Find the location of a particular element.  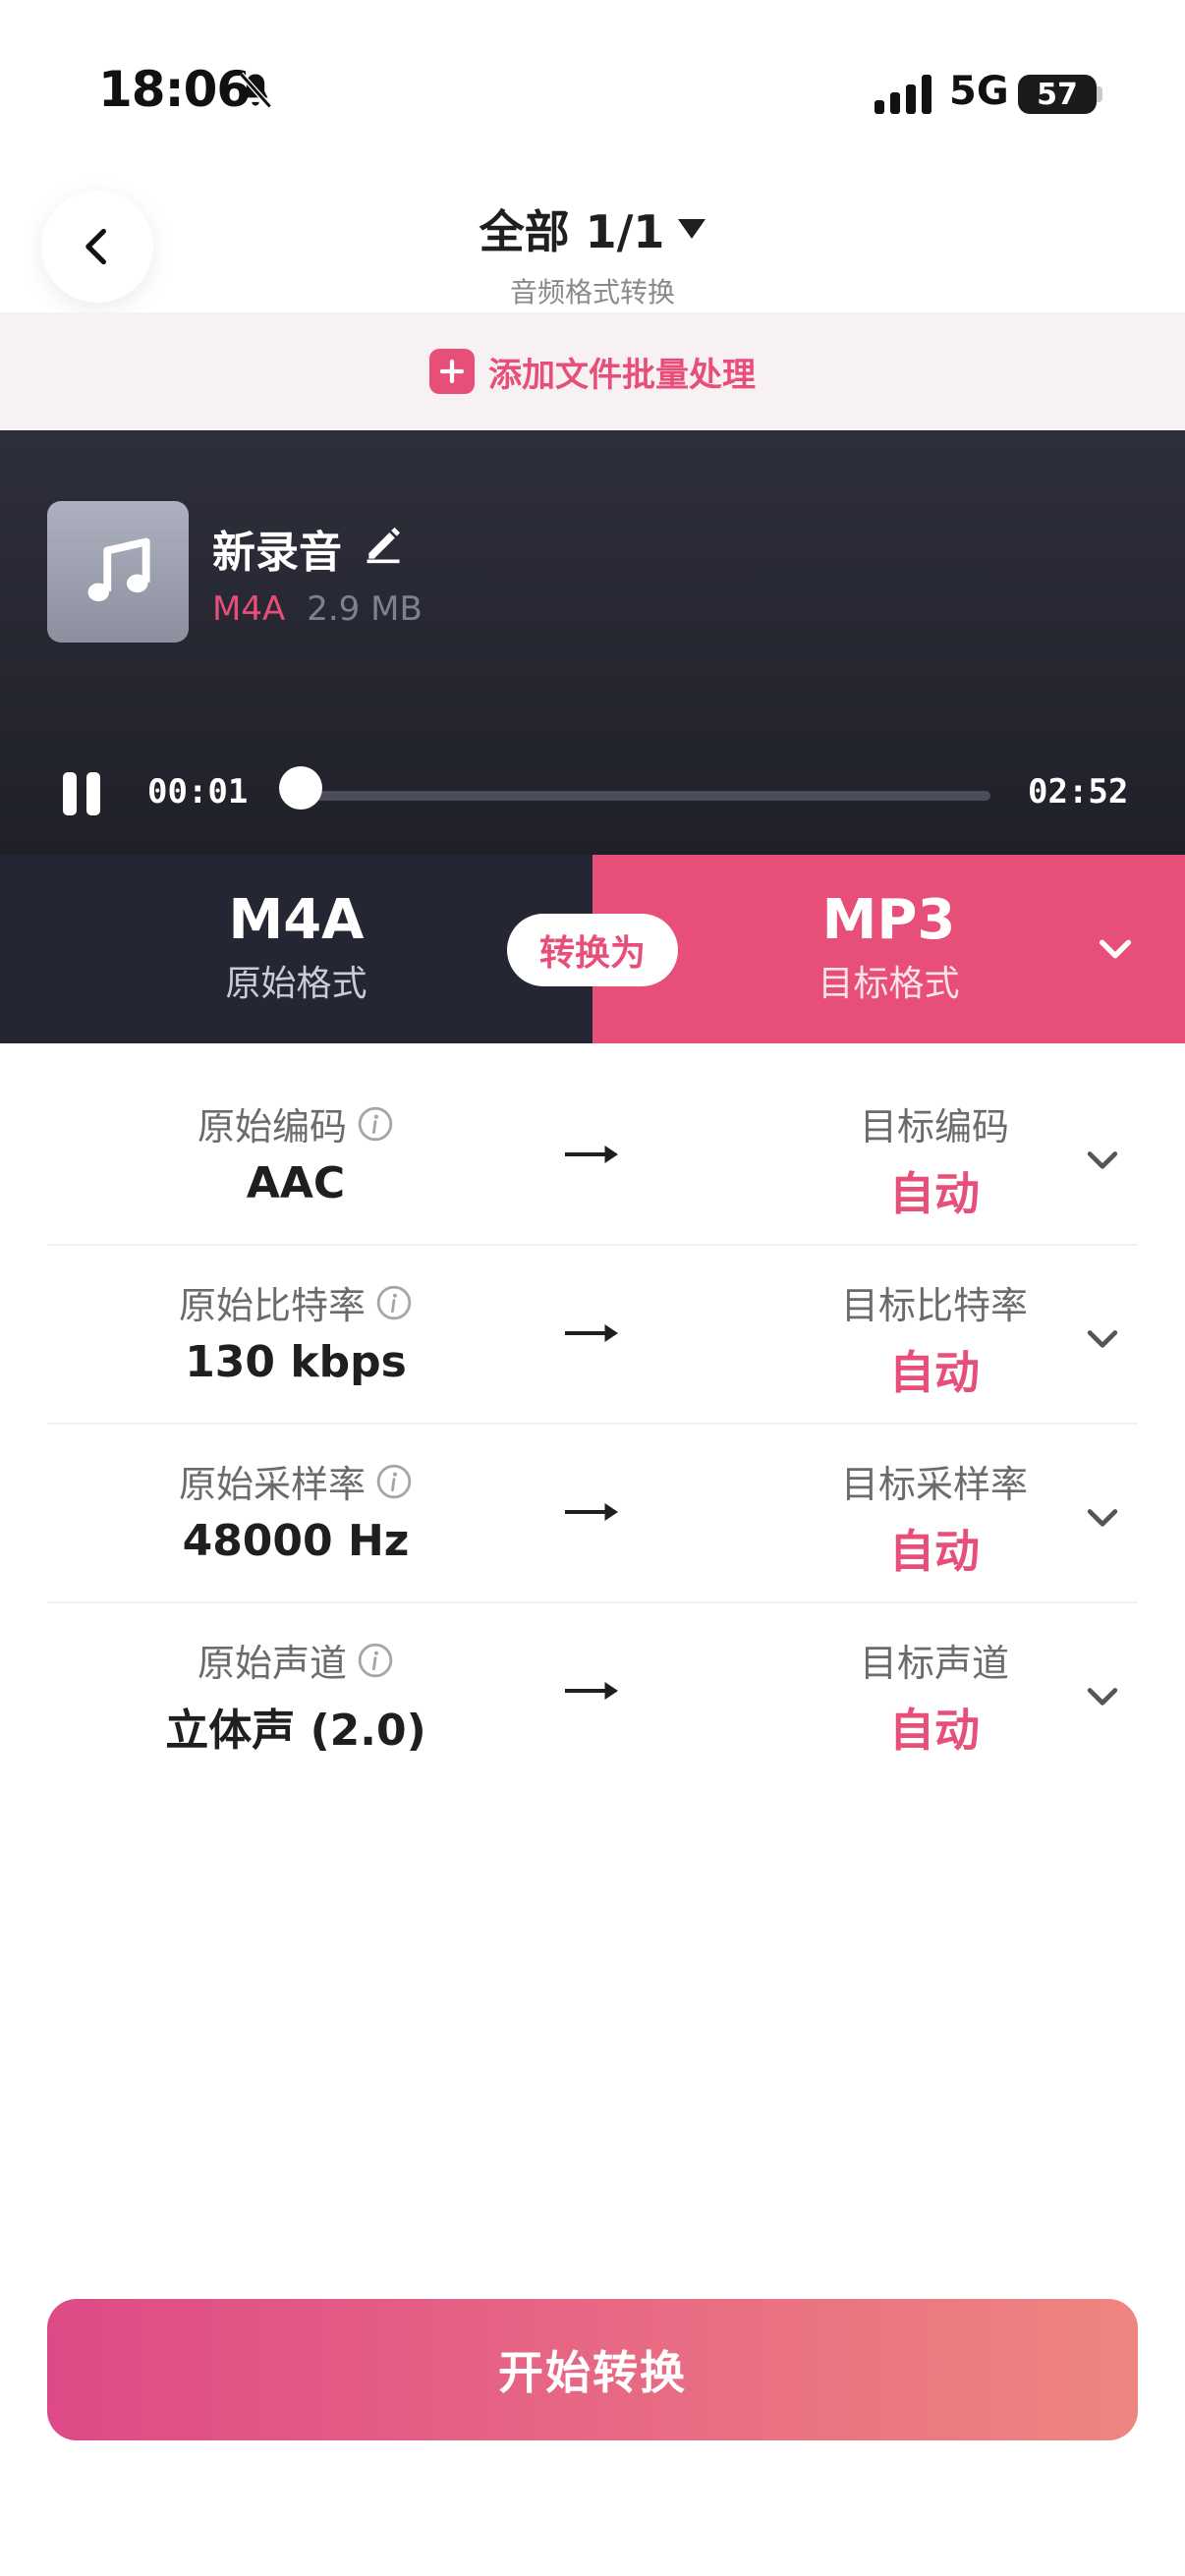

param-row-channels: 原始声道 立体声 (2.0) 目标声道 自动 is located at coordinates (592, 1691).